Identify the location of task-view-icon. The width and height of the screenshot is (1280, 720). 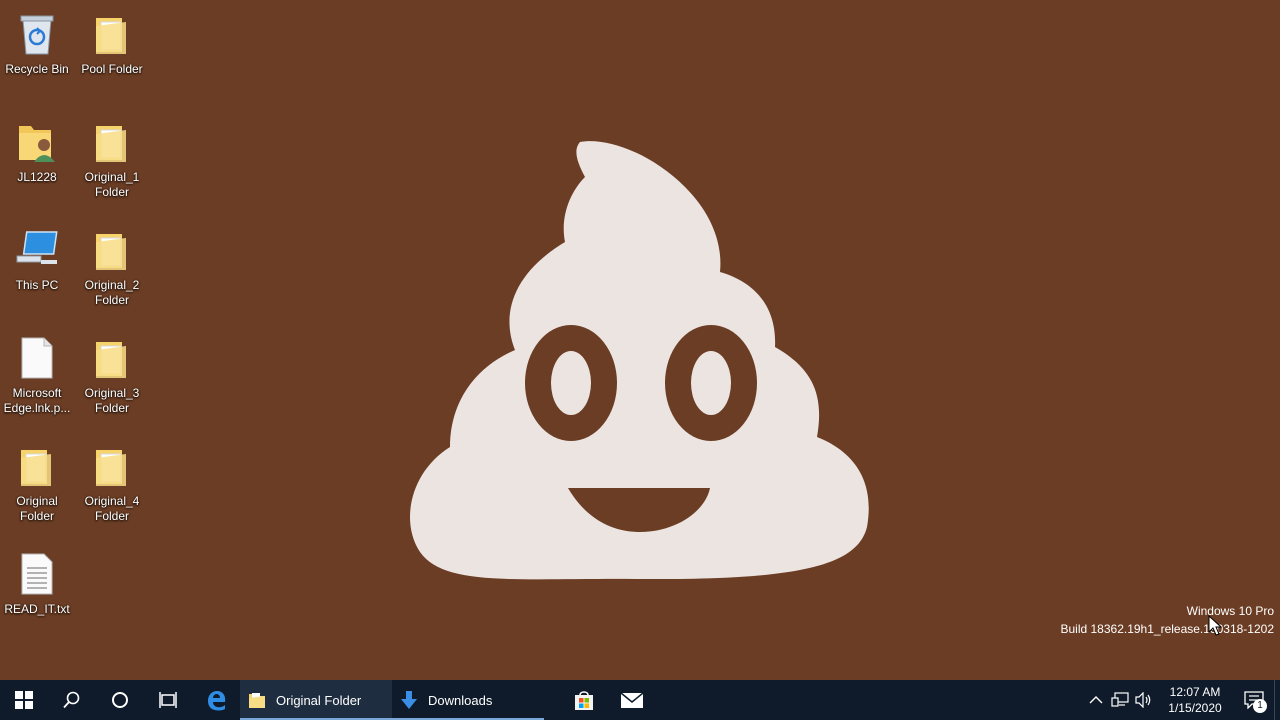
(168, 700).